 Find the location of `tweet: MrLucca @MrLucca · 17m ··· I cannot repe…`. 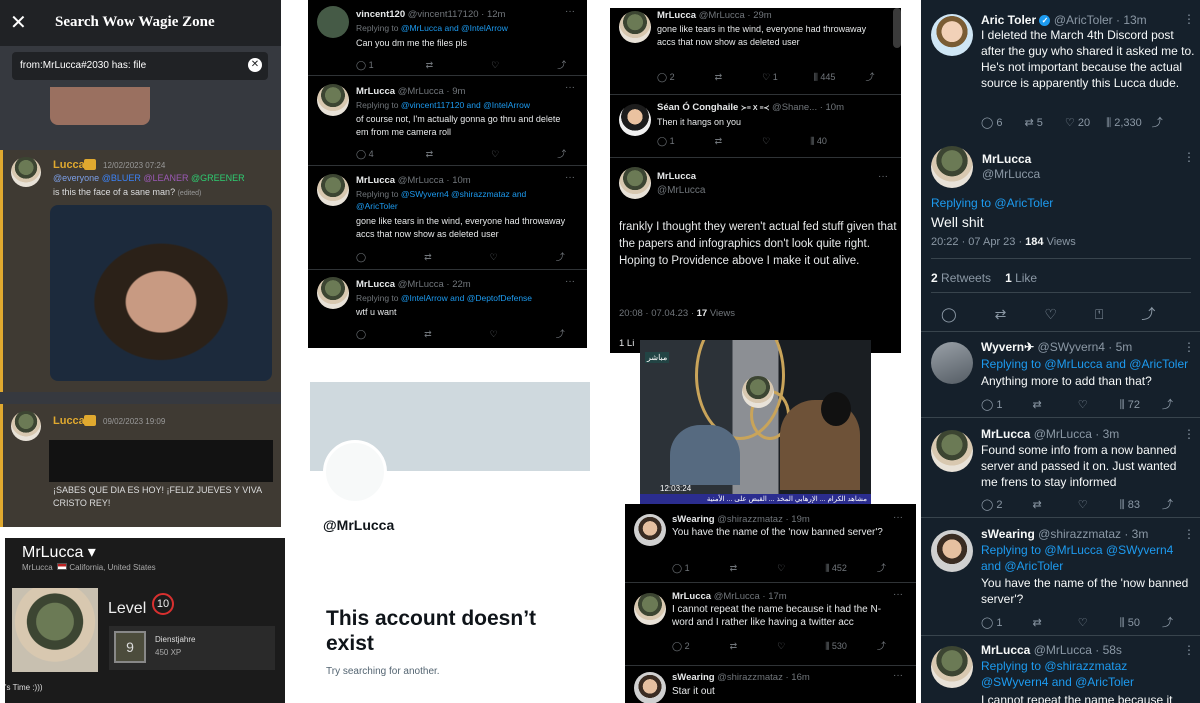

tweet: MrLucca @MrLucca · 17m ··· I cannot repe… is located at coordinates (770, 624).